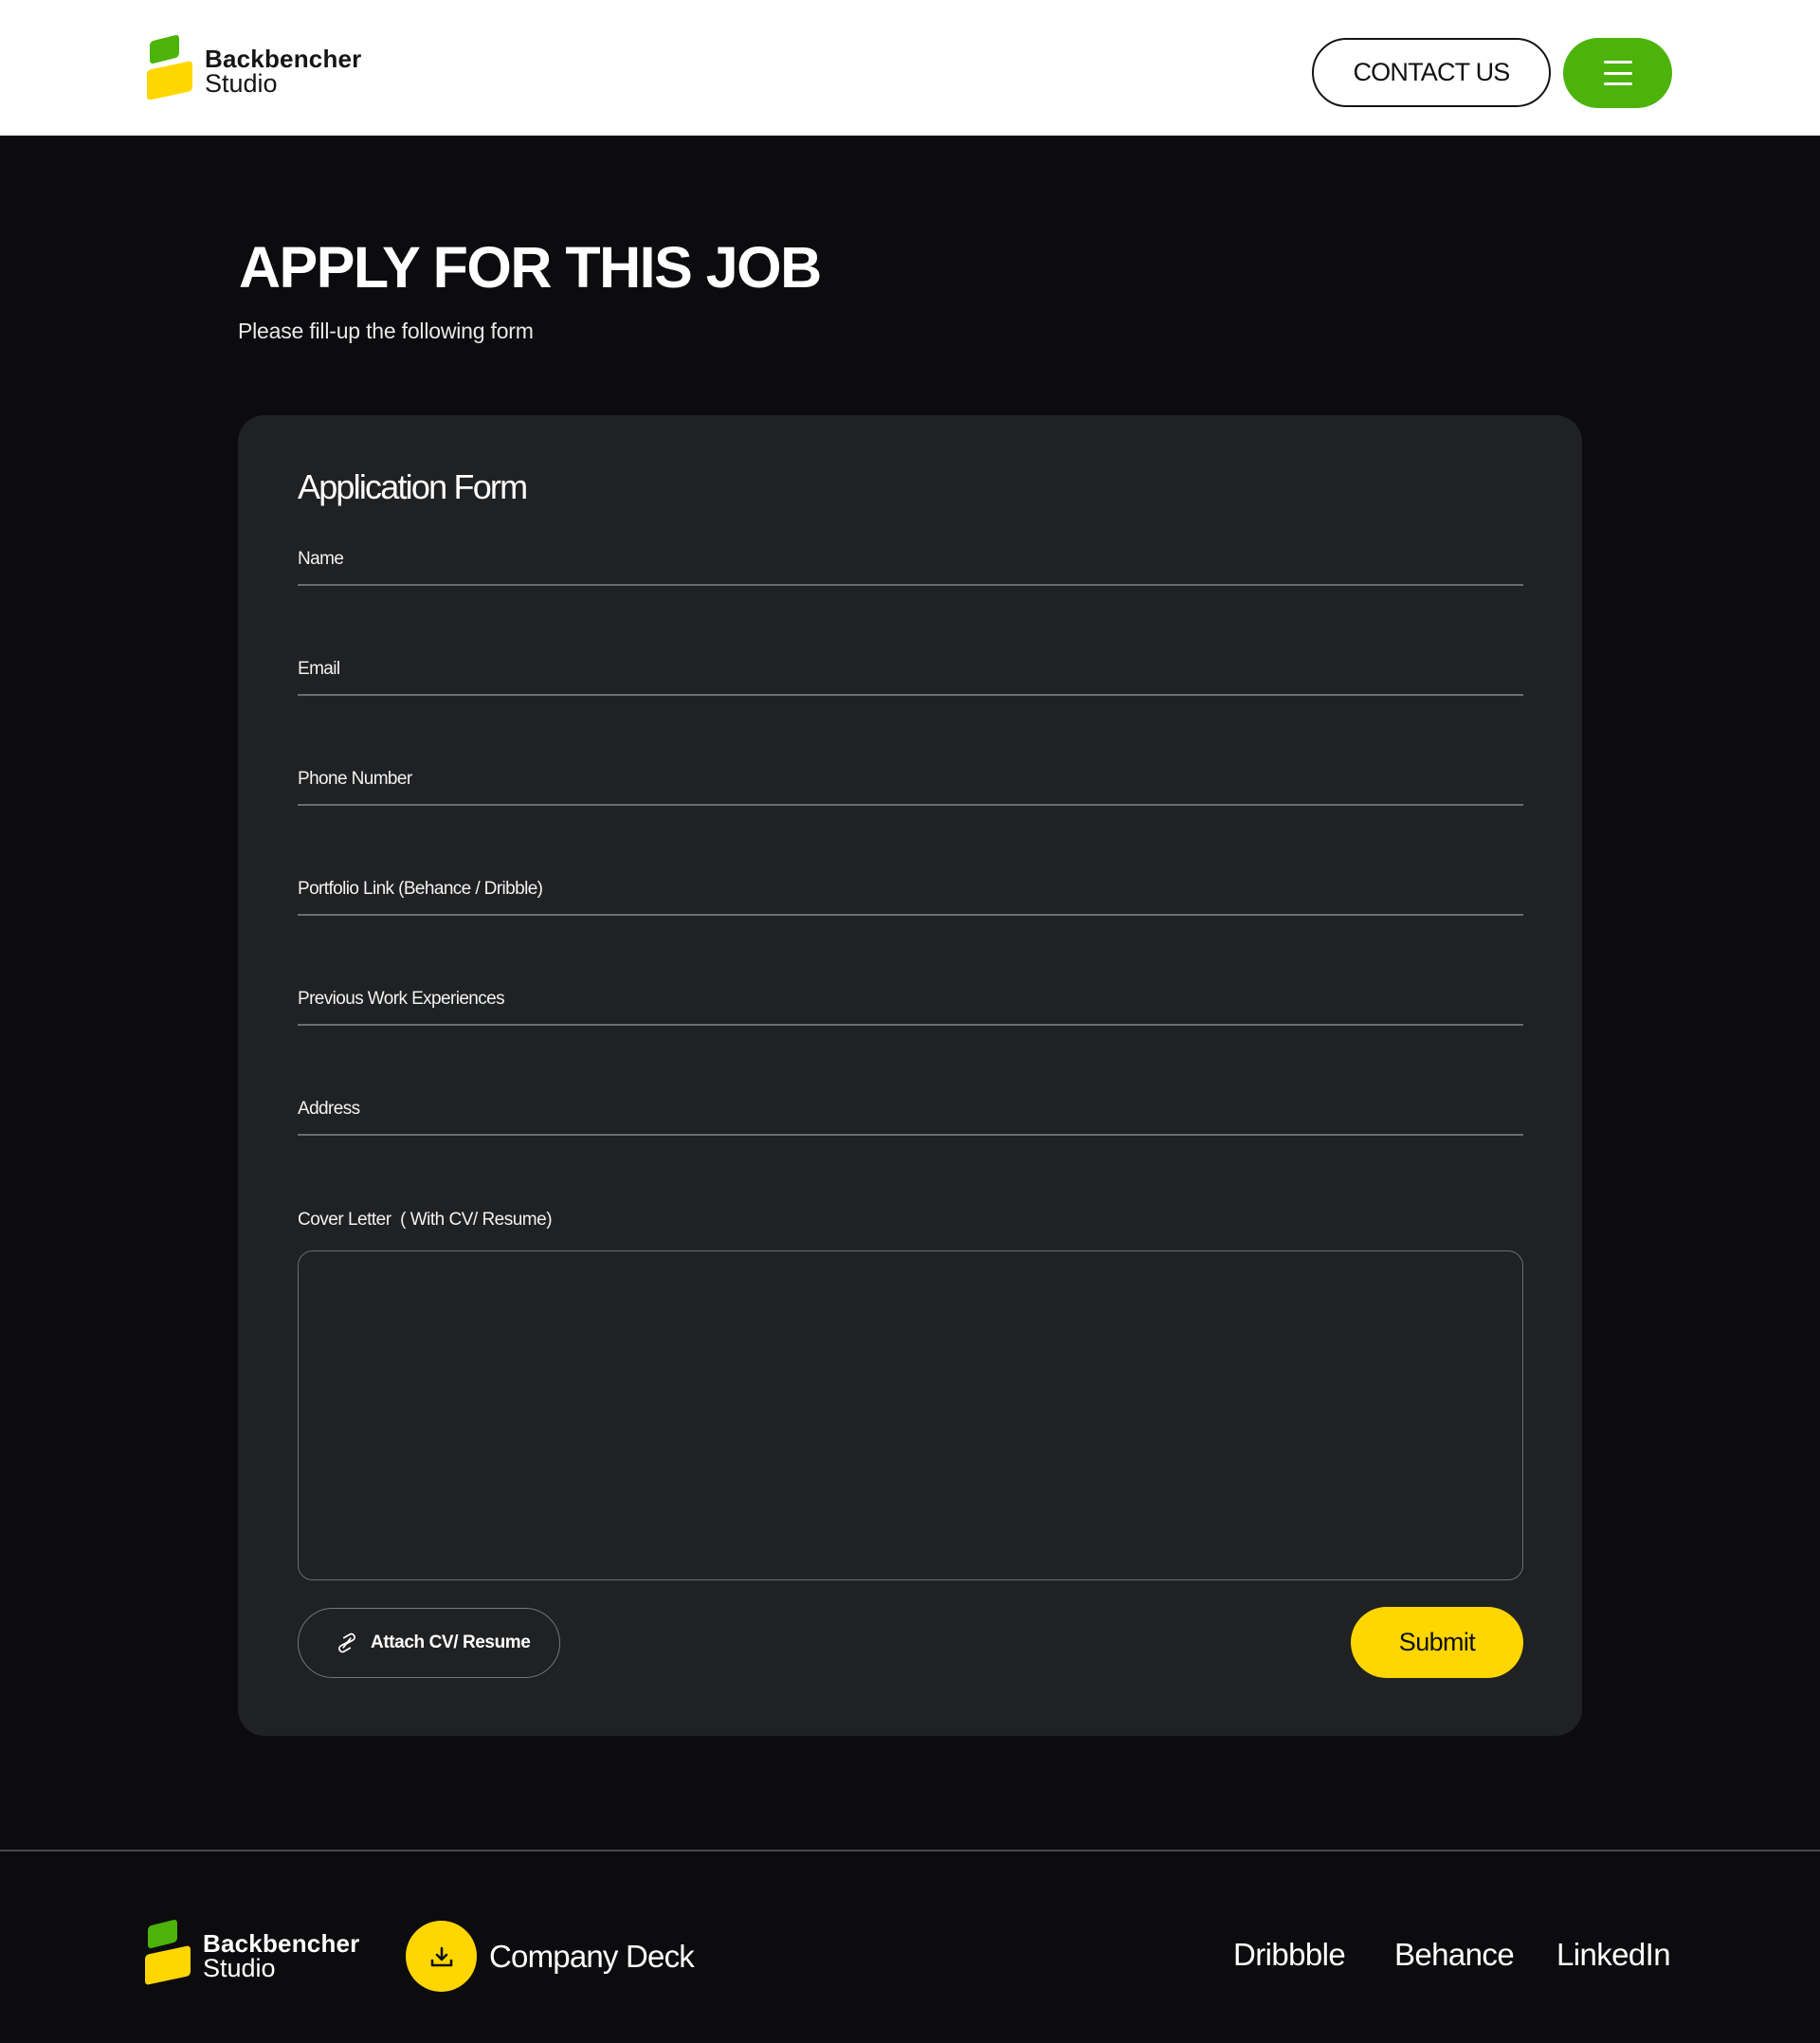 The image size is (1820, 2043). I want to click on name-field-underline, so click(910, 585).